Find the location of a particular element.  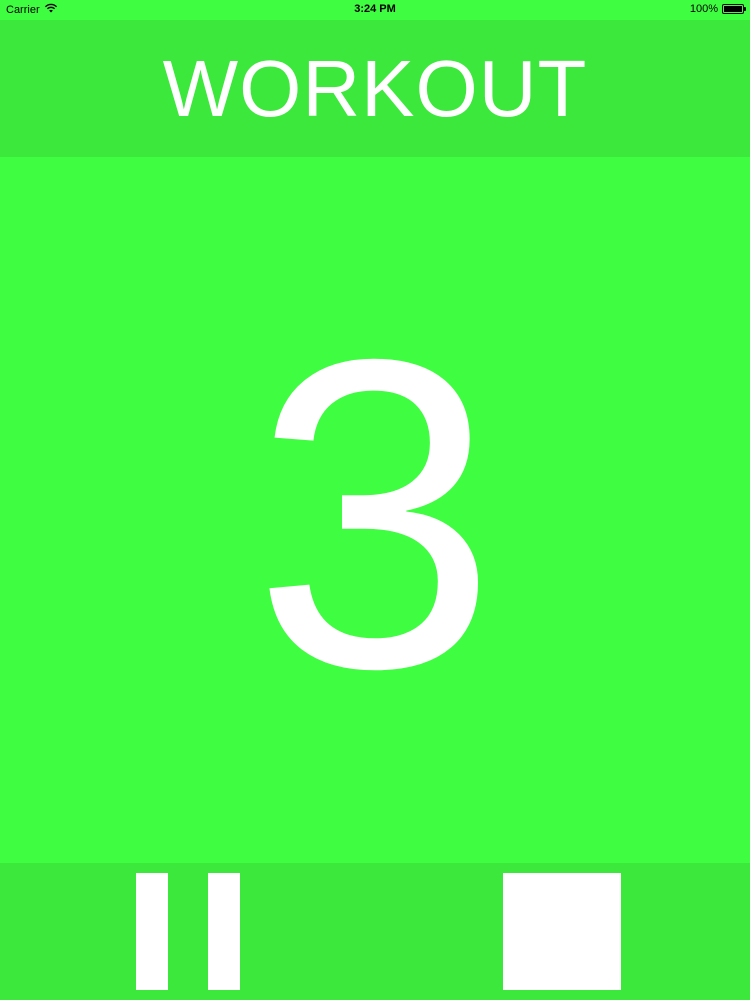

stop-icon is located at coordinates (562, 931).